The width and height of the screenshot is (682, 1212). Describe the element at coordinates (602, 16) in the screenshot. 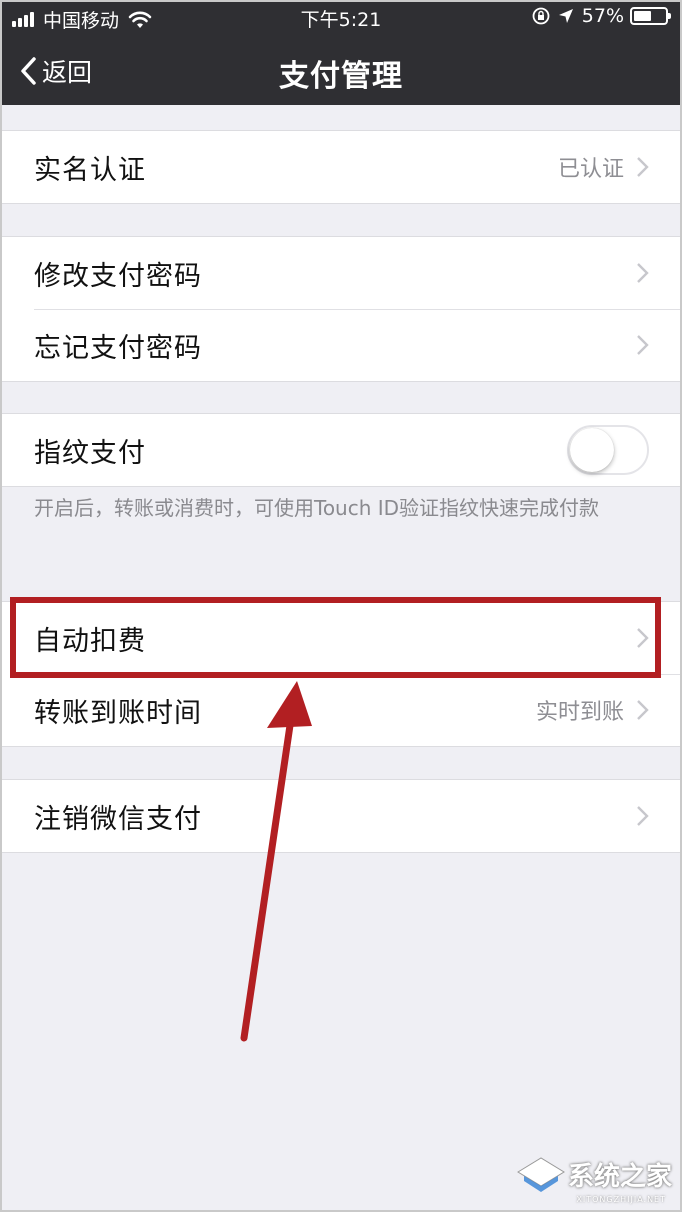

I see `battery-percent: 57%` at that location.